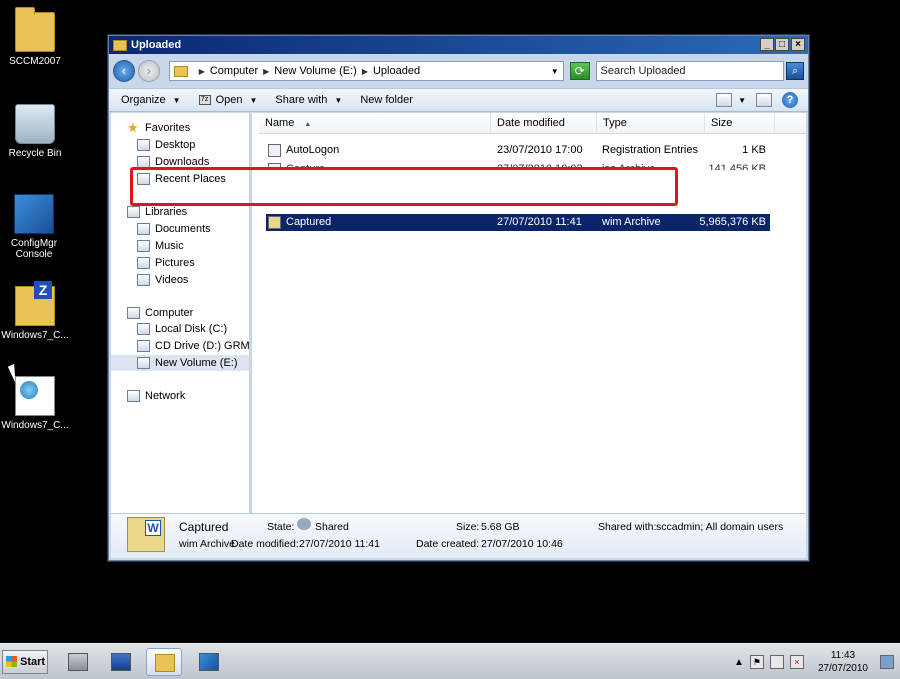 The height and width of the screenshot is (679, 900). I want to click on nav-libraries: Libraries, so click(188, 212).